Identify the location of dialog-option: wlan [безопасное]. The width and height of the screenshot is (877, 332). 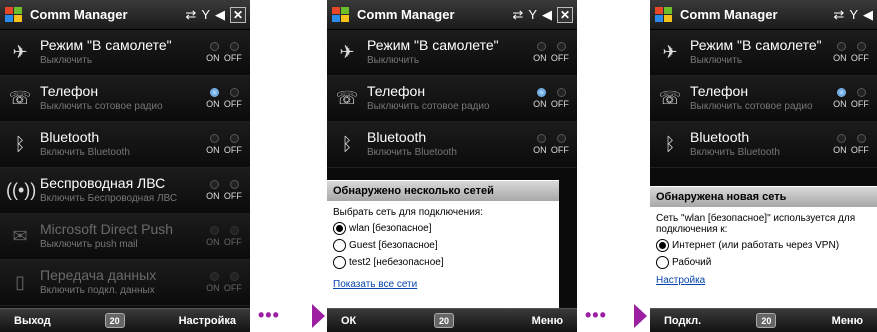
(443, 228).